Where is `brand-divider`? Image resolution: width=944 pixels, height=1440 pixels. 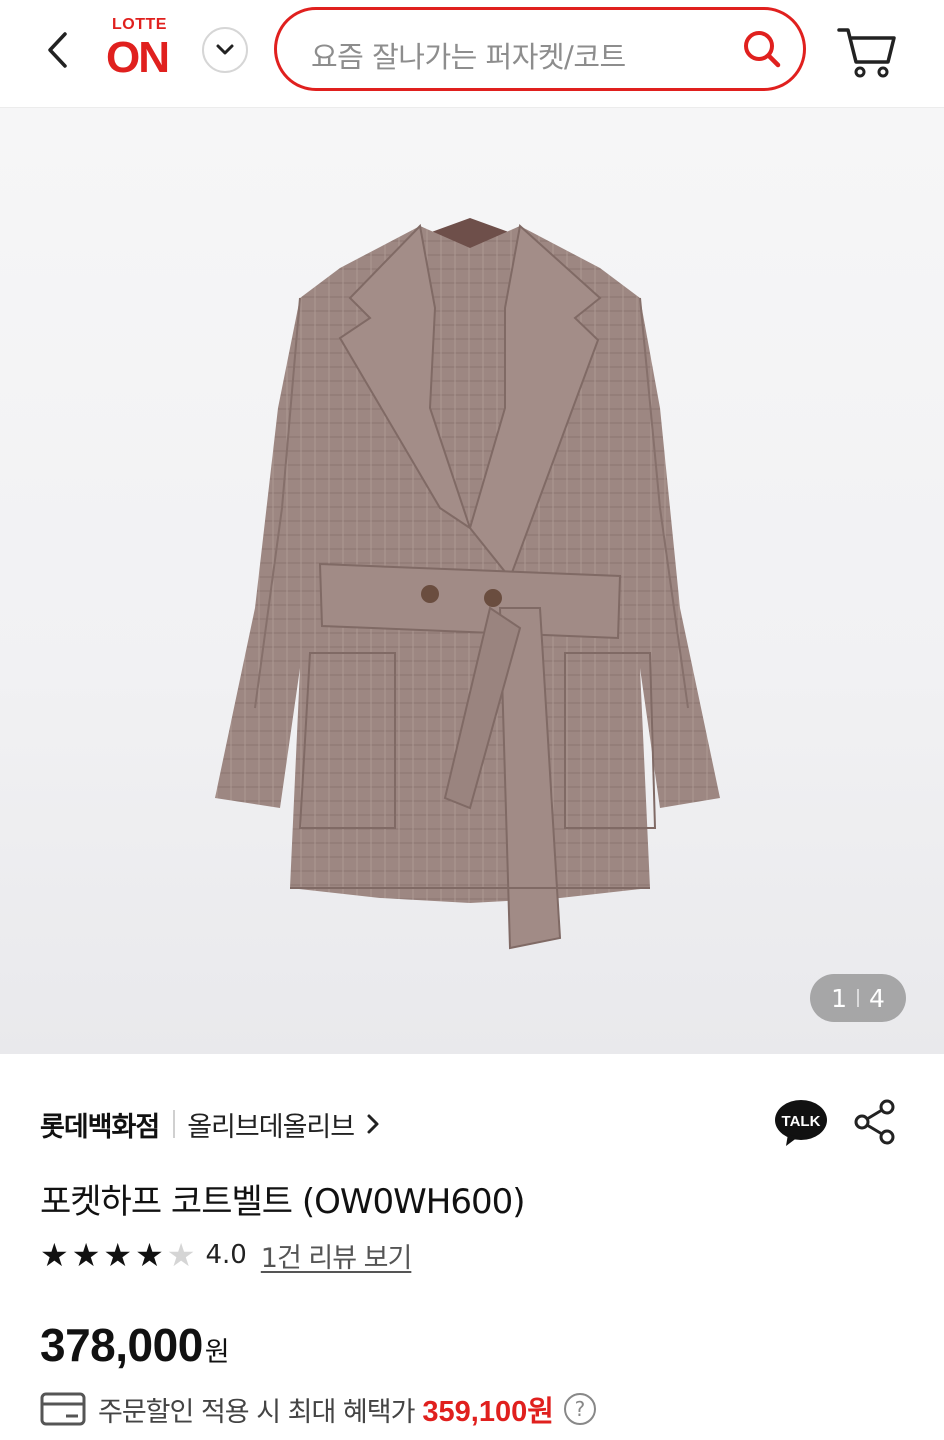 brand-divider is located at coordinates (174, 1124).